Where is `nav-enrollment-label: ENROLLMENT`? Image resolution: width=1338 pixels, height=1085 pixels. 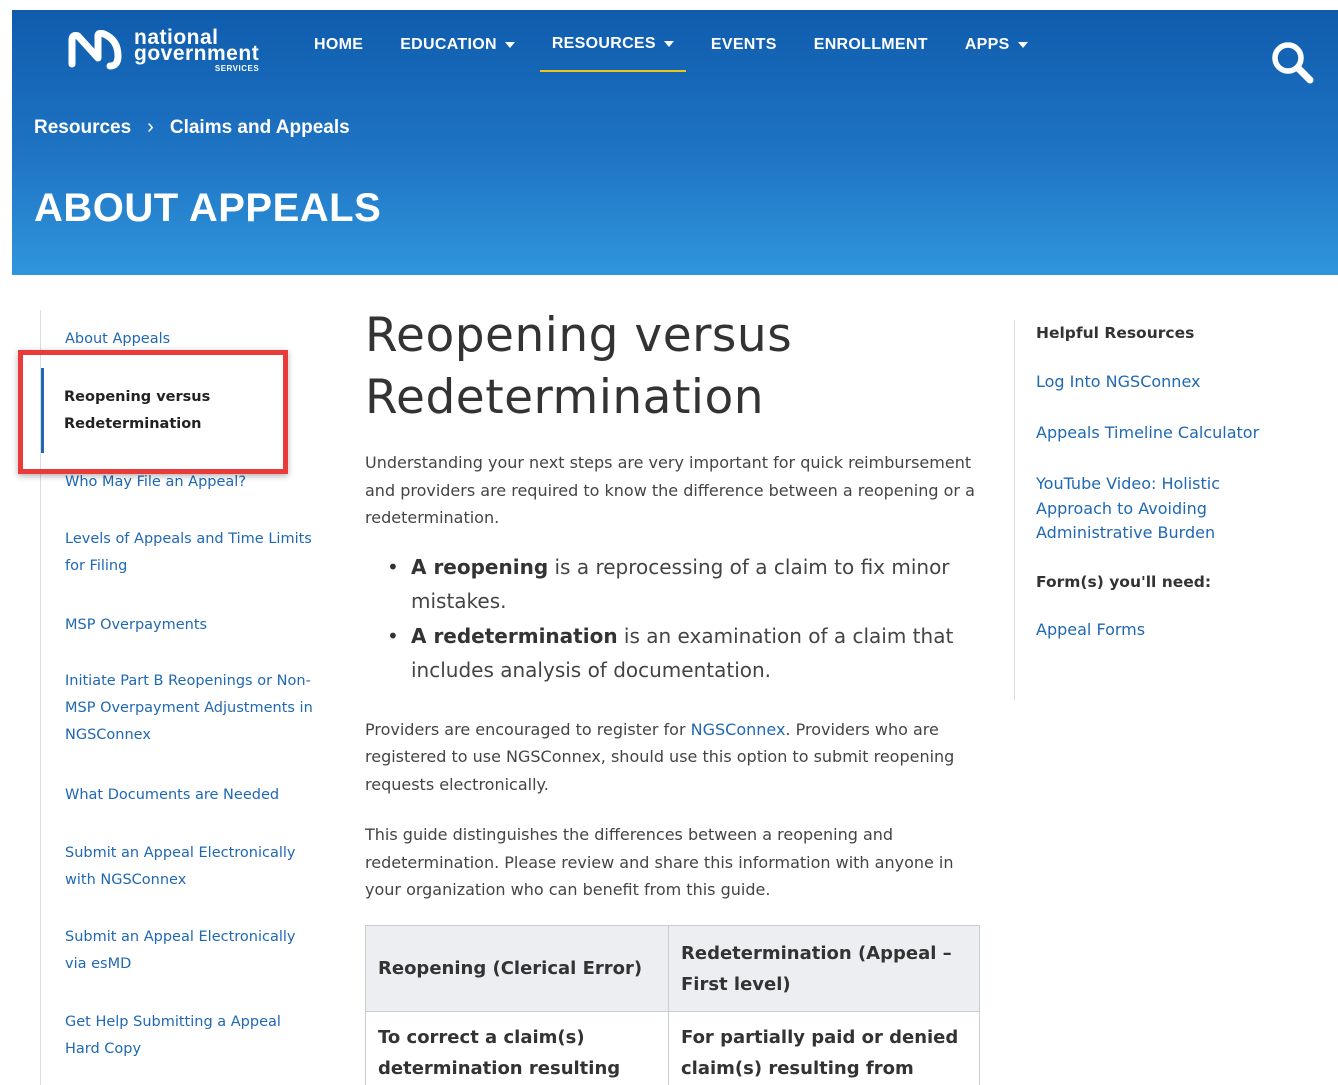
nav-enrollment-label: ENROLLMENT is located at coordinates (870, 44).